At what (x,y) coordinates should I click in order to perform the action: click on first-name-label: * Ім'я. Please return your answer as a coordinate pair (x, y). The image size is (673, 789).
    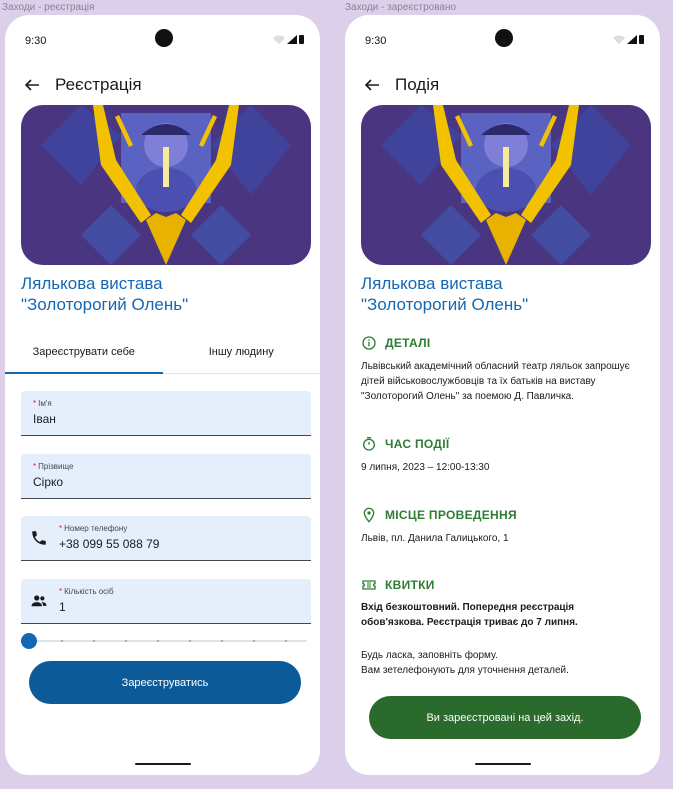
    Looking at the image, I should click on (42, 403).